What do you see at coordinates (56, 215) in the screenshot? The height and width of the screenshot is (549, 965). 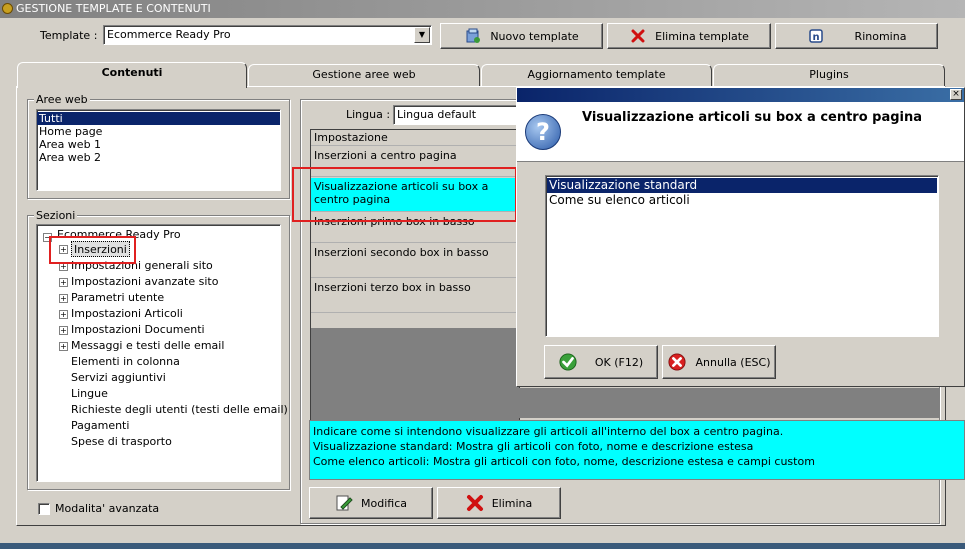 I see `sezioni-label: Sezioni` at bounding box center [56, 215].